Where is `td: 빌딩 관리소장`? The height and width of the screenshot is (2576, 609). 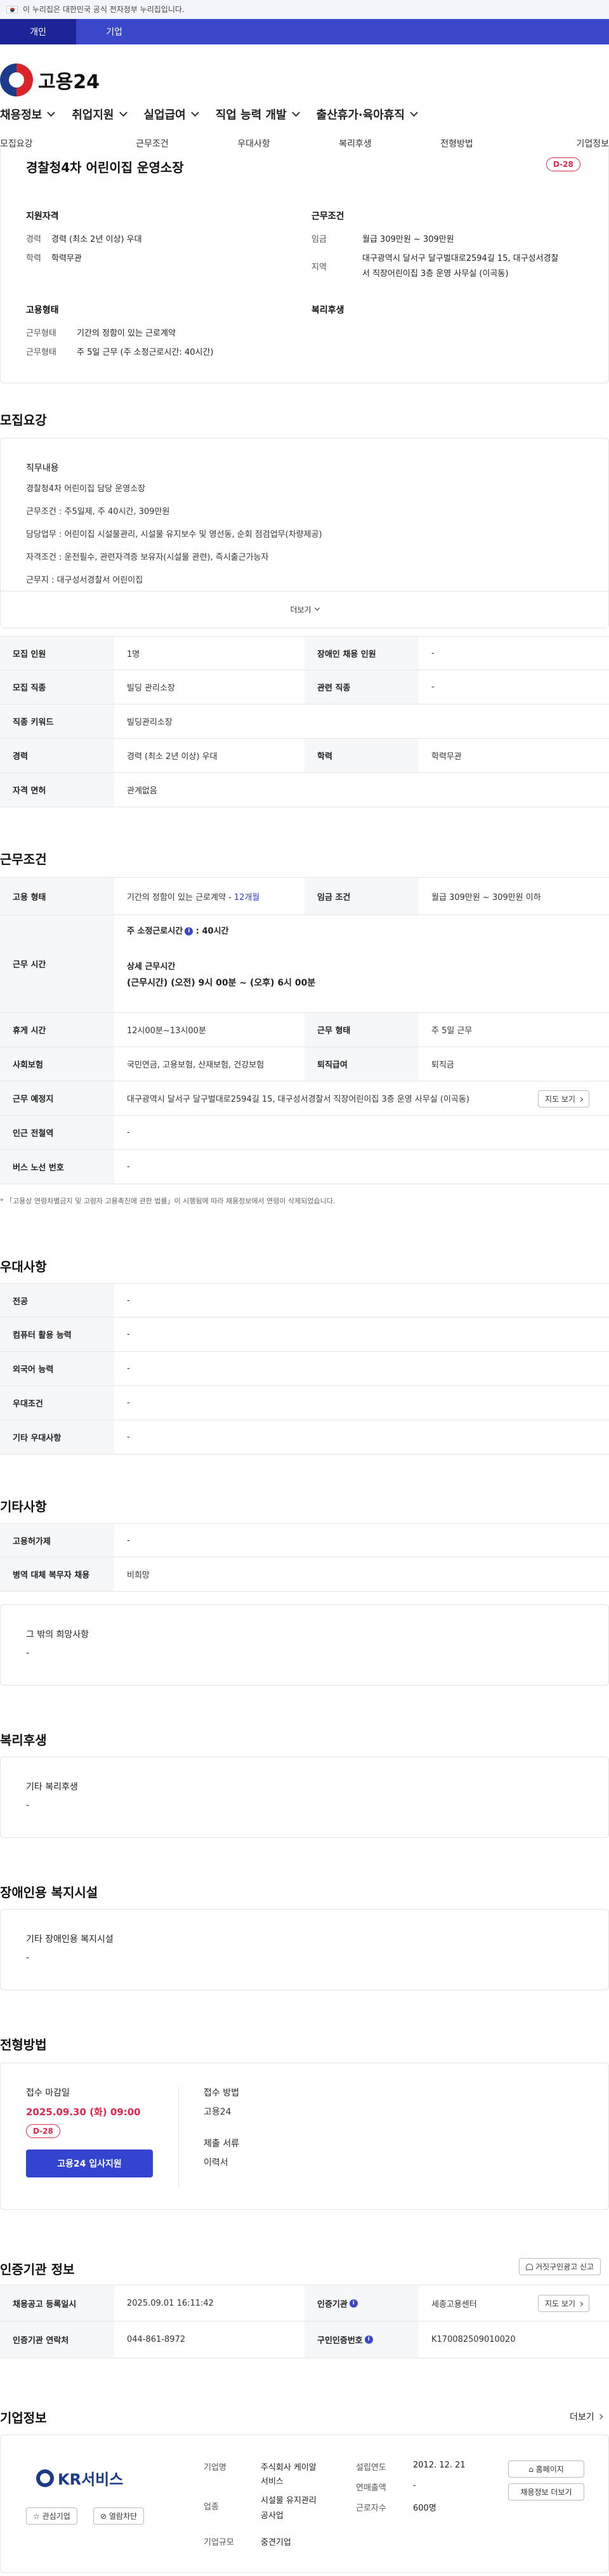 td: 빌딩 관리소장 is located at coordinates (151, 689).